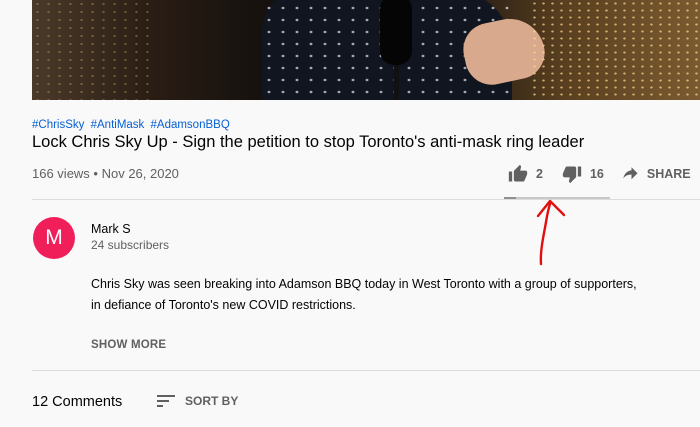  Describe the element at coordinates (190, 125) in the screenshot. I see `hashtag-link: #AdamsonBBQ` at that location.